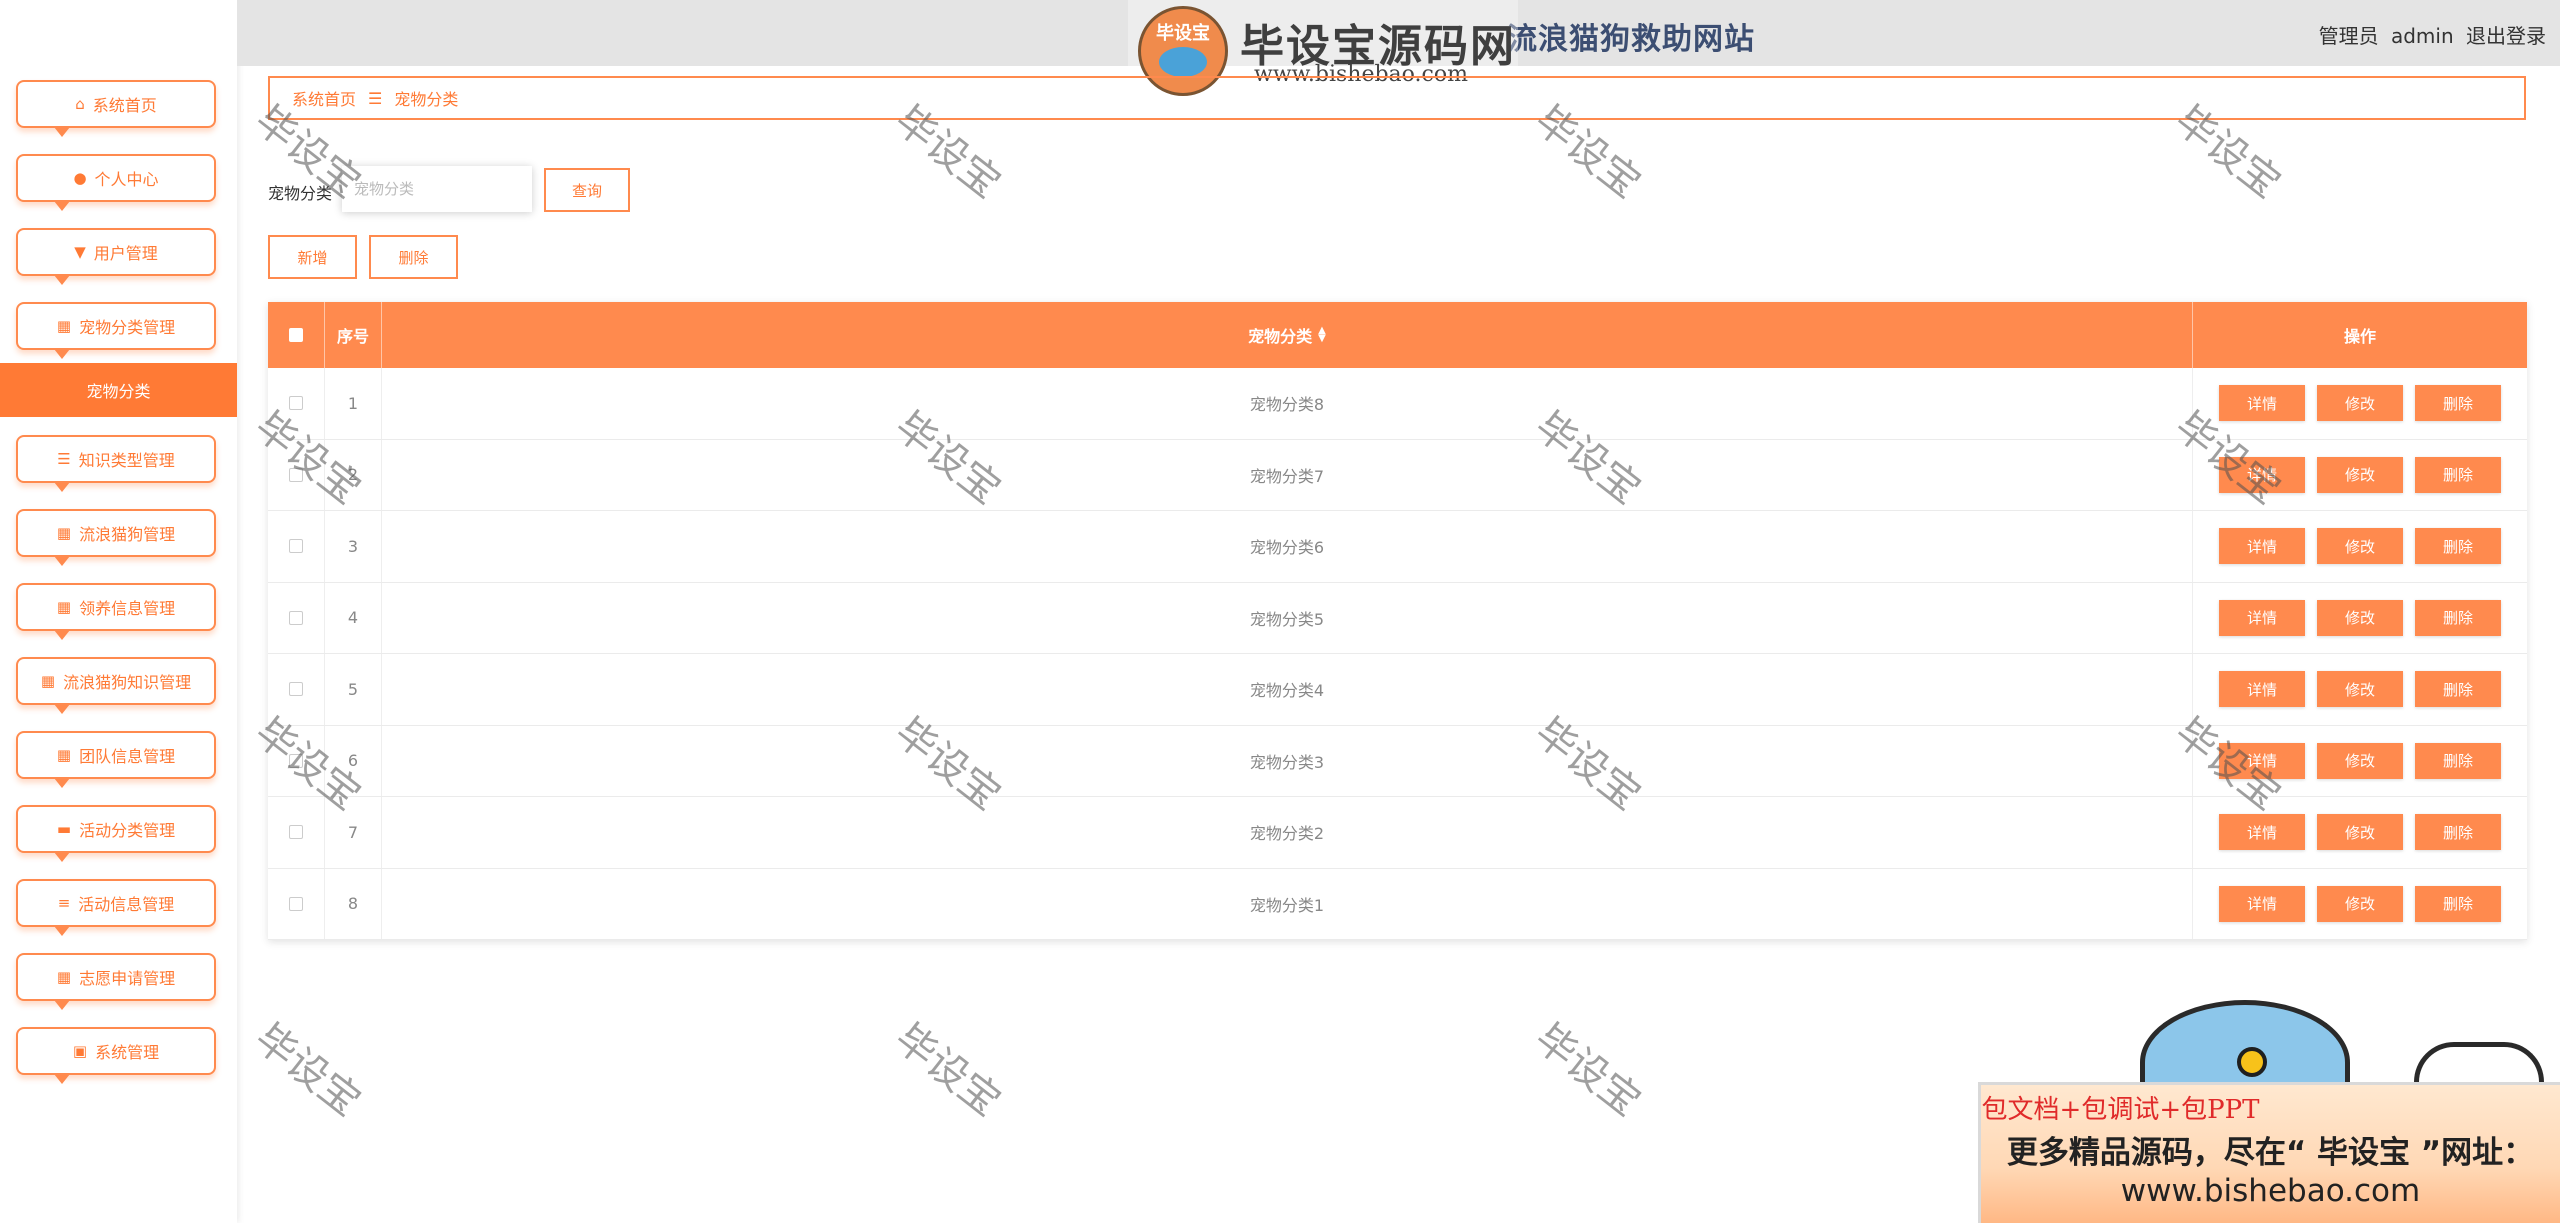 The height and width of the screenshot is (1223, 2560). I want to click on user-info: 管理员 admin 退出登录, so click(2429, 34).